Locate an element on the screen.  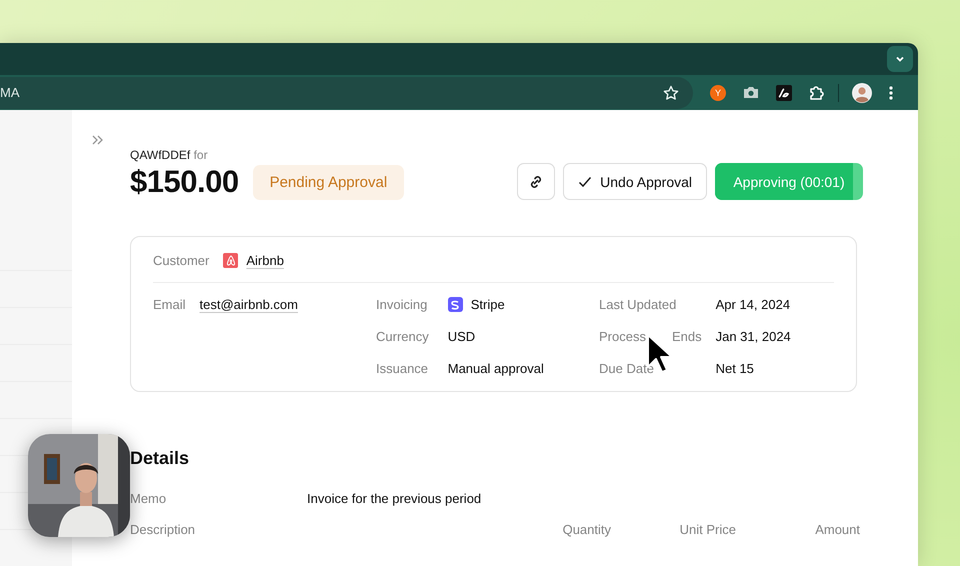
puzzle-icon is located at coordinates (817, 92).